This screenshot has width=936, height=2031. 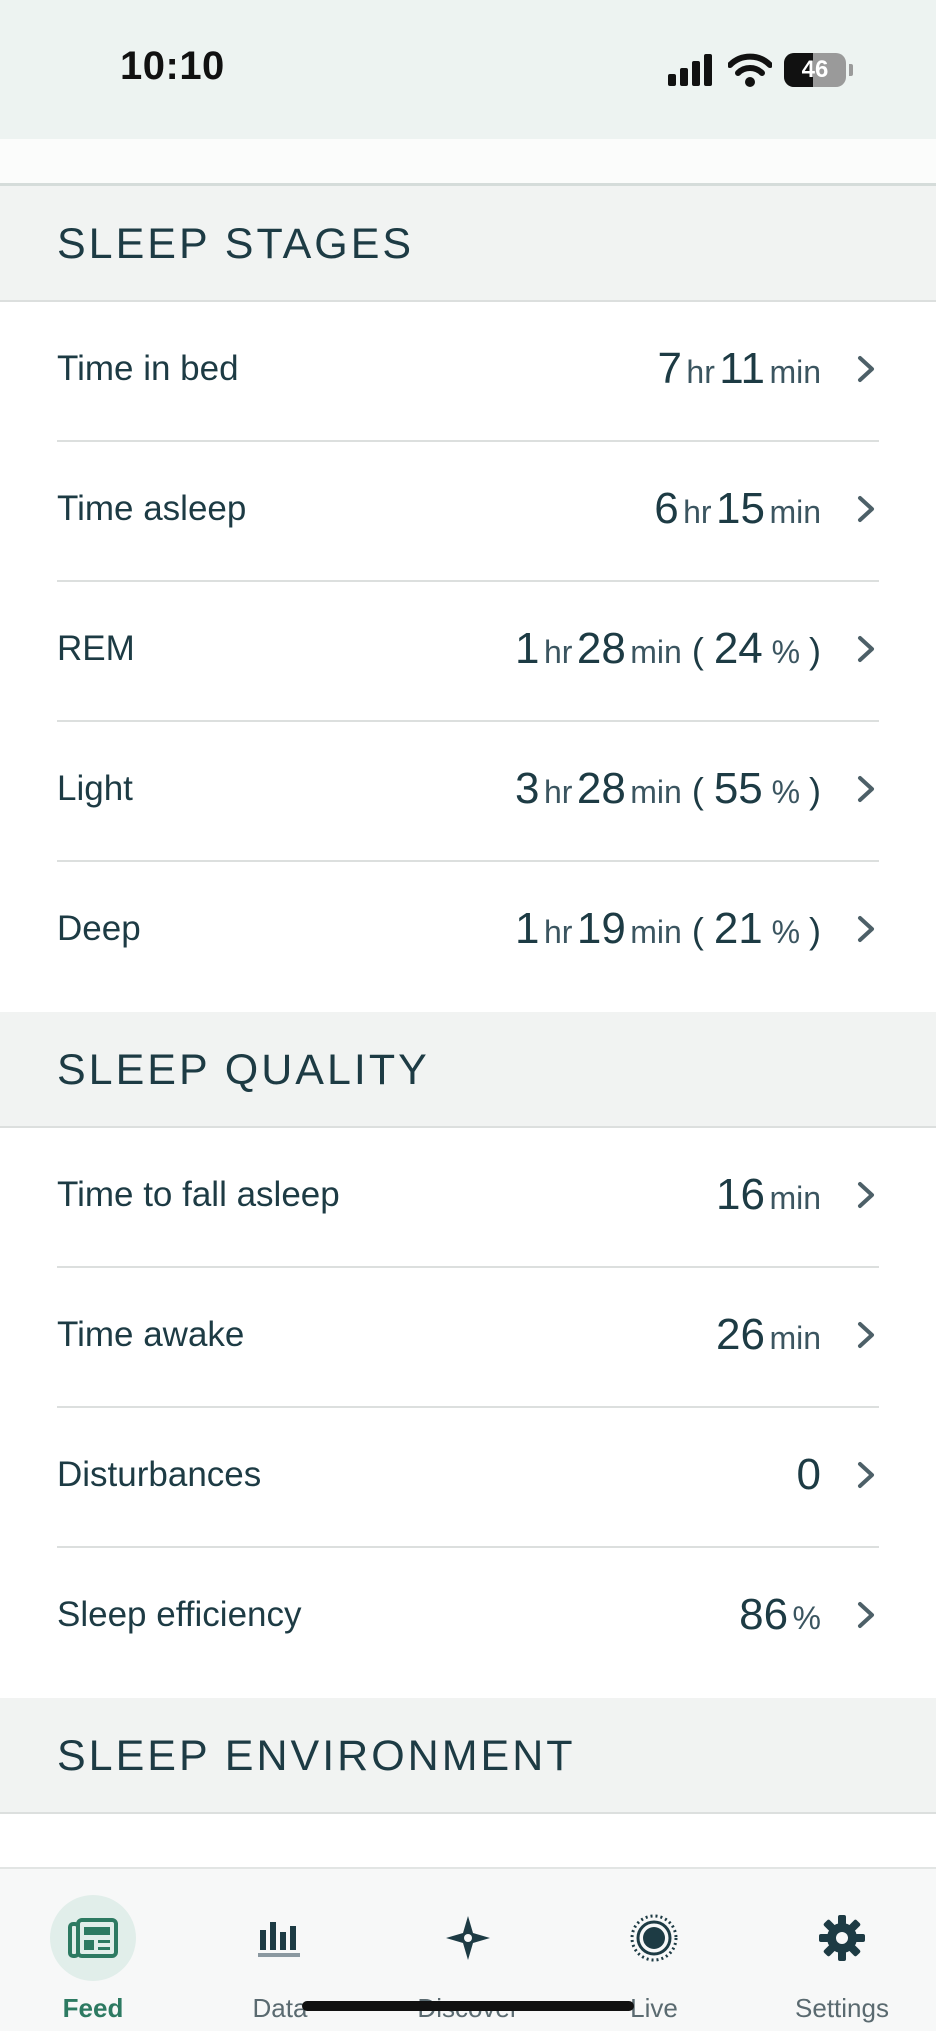 I want to click on section-header: SLEEP STAGES, so click(x=468, y=244).